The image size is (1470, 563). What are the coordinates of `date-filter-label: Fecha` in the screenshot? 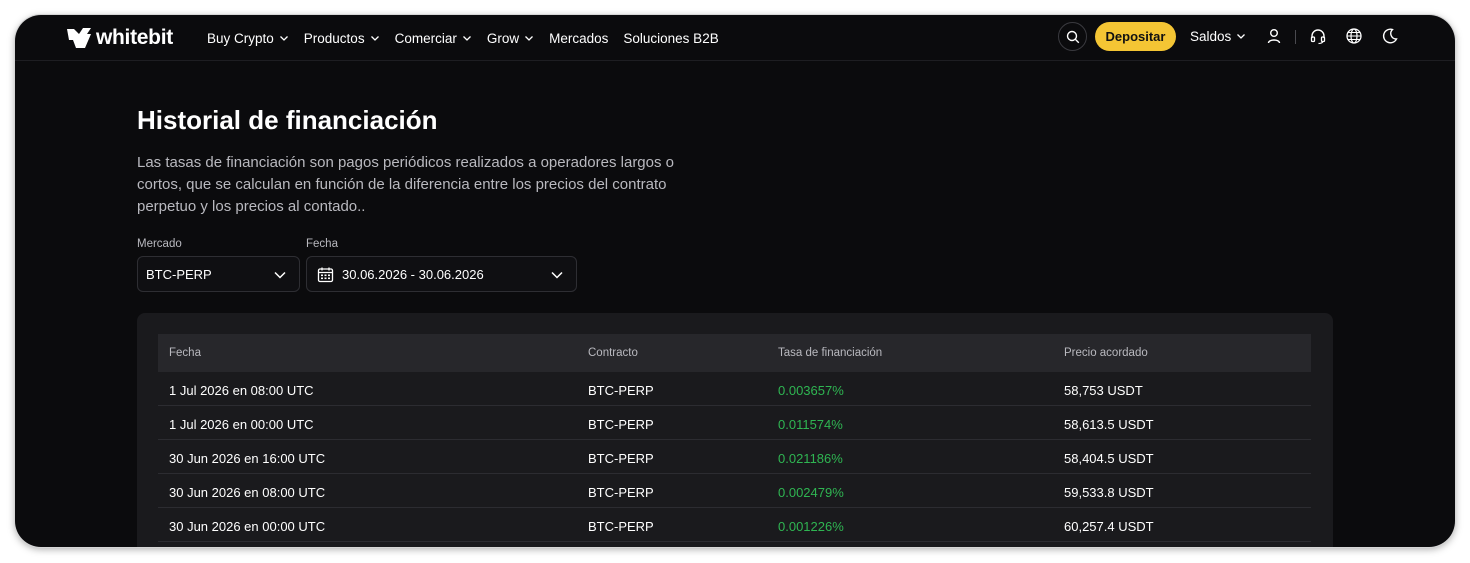 It's located at (322, 244).